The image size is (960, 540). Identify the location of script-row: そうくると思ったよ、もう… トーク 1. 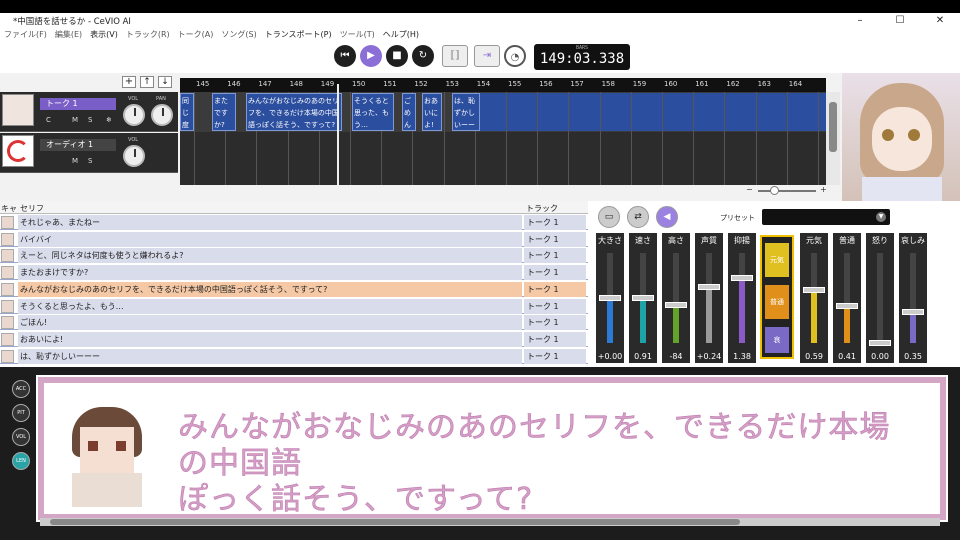
(294, 306).